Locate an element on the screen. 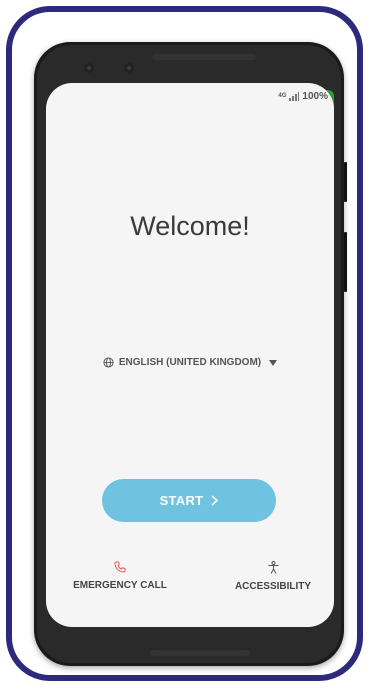 The image size is (373, 690). accessibility-icon is located at coordinates (273, 567).